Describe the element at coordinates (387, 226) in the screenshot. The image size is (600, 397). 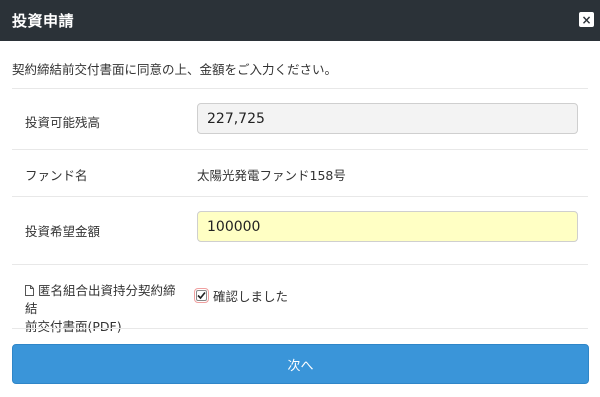
I see `investment-amount-input` at that location.